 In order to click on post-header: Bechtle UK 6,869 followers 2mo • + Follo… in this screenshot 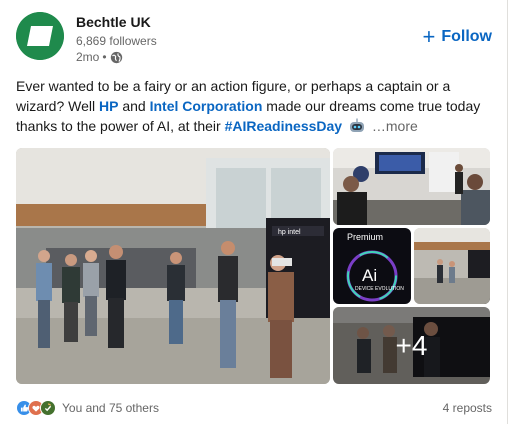, I will do `click(254, 40)`.